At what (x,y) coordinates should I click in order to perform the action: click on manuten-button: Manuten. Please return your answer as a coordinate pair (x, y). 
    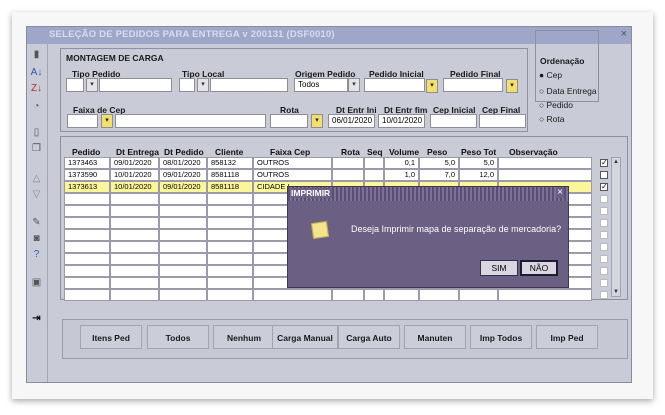
    Looking at the image, I should click on (435, 337).